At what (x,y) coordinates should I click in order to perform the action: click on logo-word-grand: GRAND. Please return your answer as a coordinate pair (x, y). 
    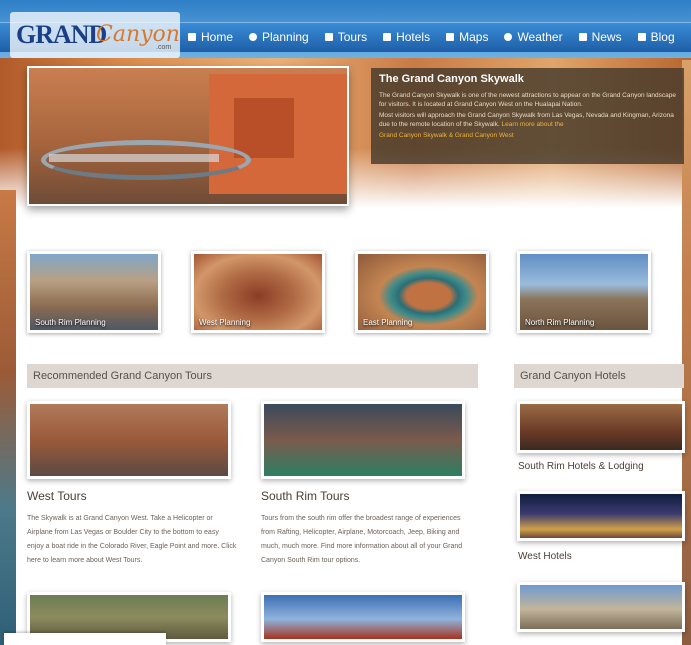
    Looking at the image, I should click on (61, 34).